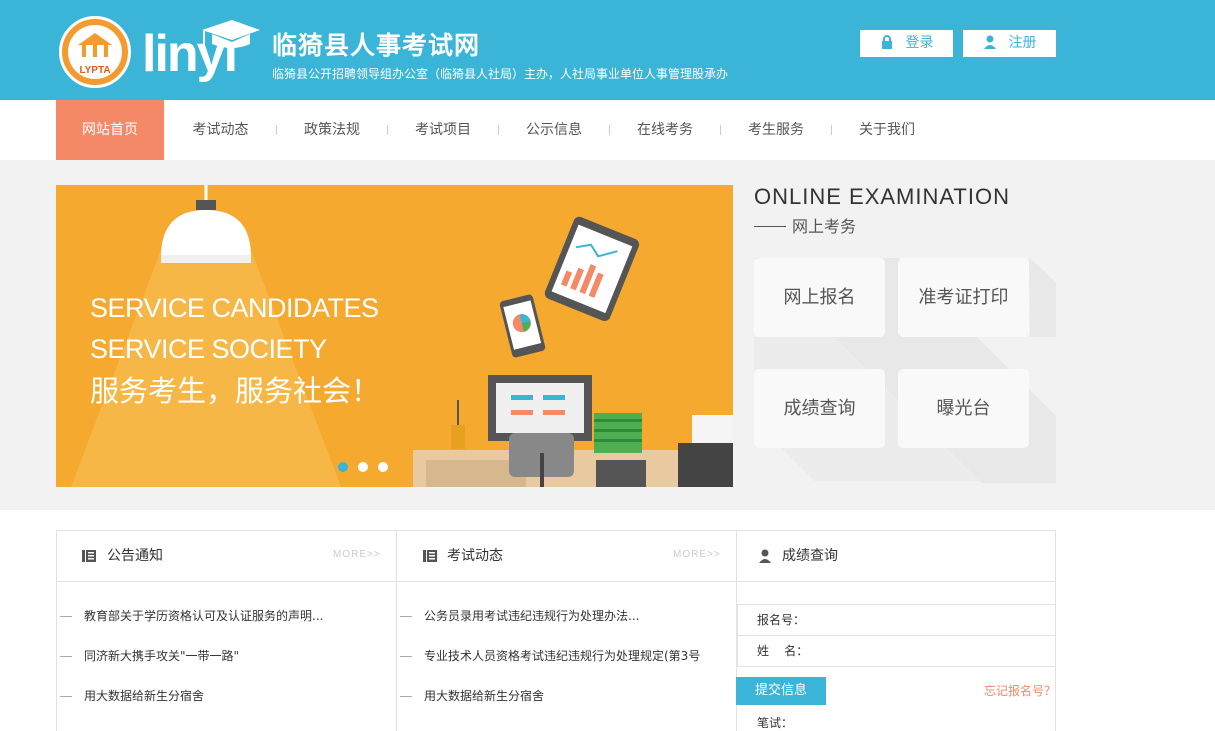 This screenshot has width=1215, height=731. Describe the element at coordinates (475, 556) in the screenshot. I see `exam-news-title: 考试动态` at that location.